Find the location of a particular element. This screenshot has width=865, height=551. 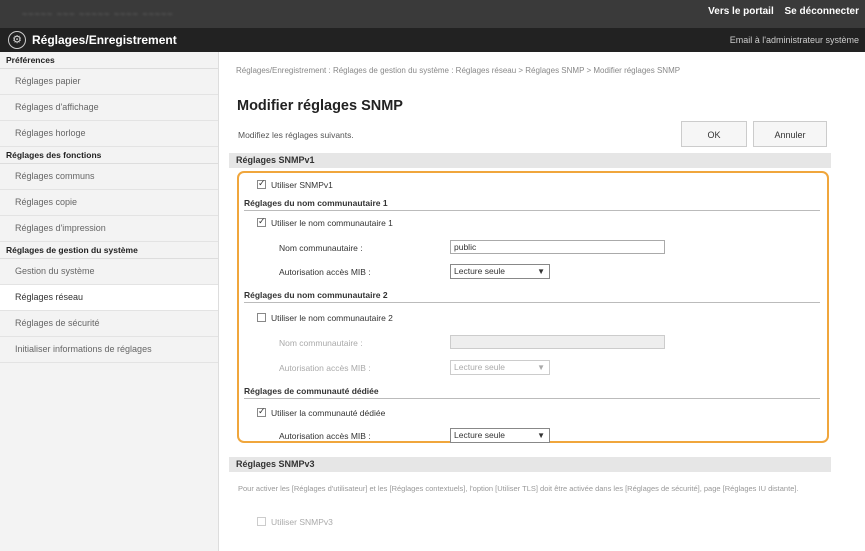

community1-mib-select: Lecture seule ▼ is located at coordinates (500, 271).